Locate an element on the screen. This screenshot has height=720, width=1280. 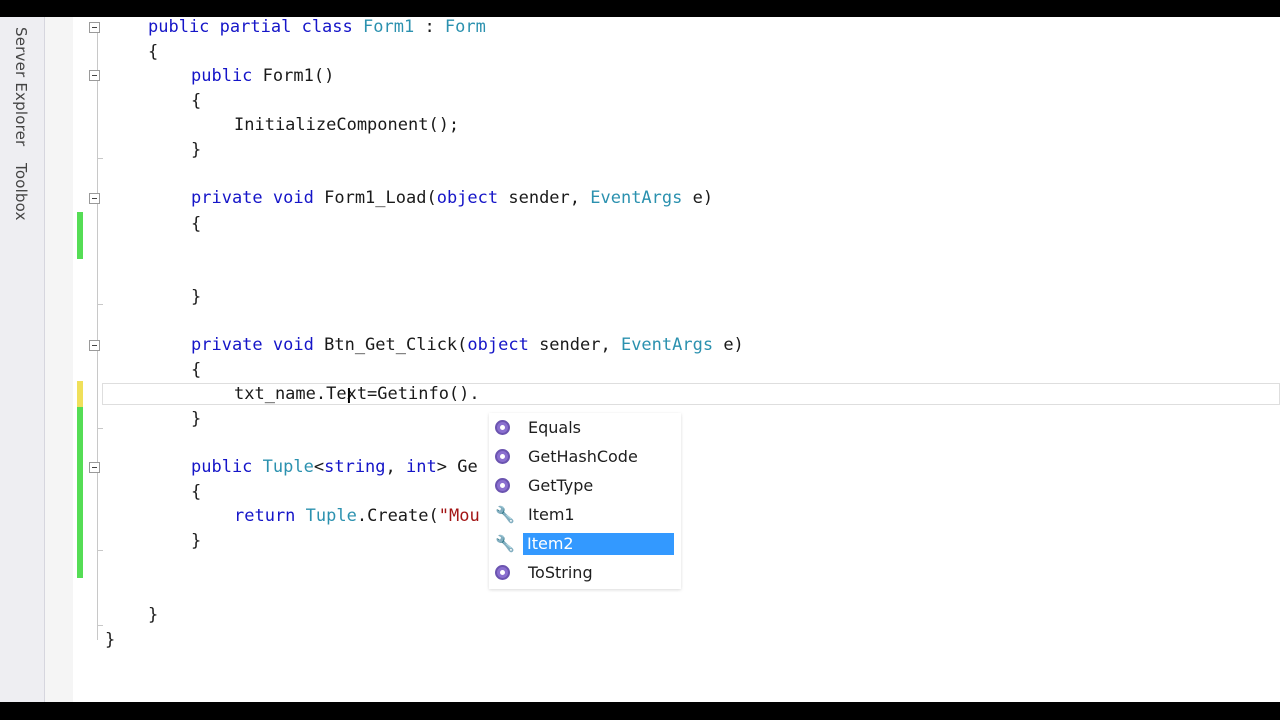
change-bar-unsaved is located at coordinates (80, 394).